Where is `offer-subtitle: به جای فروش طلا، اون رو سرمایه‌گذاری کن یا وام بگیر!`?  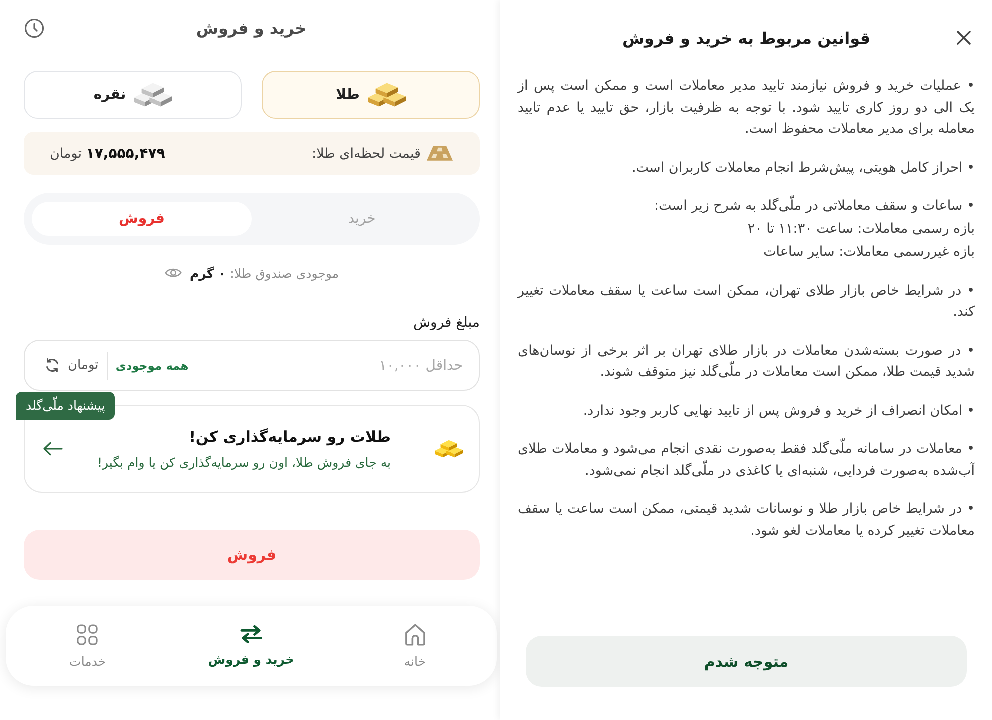 offer-subtitle: به جای فروش طلا، اون رو سرمایه‌گذاری کن یا وام بگیر! is located at coordinates (243, 462).